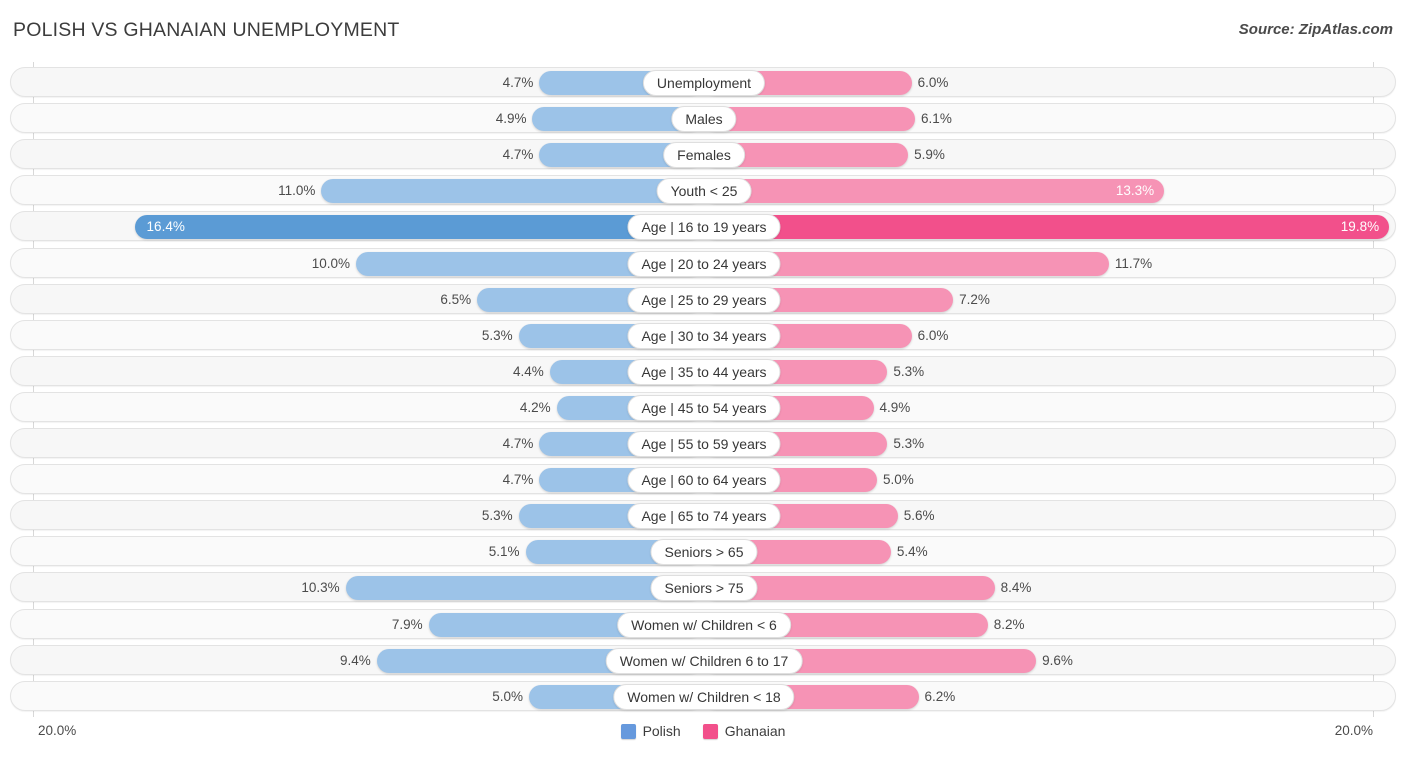  What do you see at coordinates (507, 696) in the screenshot?
I see `value-label-polish: 5.0%` at bounding box center [507, 696].